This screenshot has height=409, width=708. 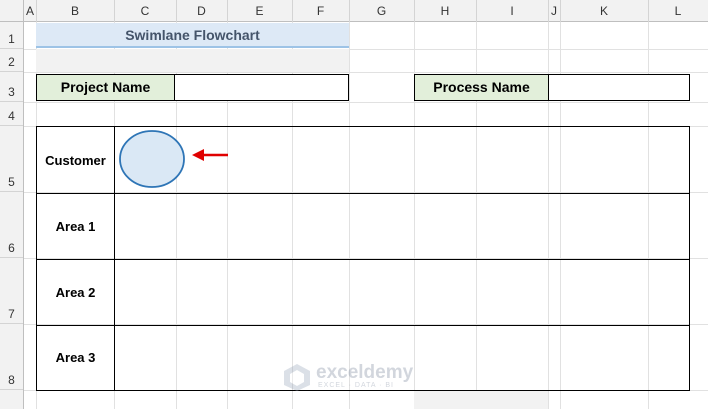 What do you see at coordinates (76, 160) in the screenshot?
I see `lane-label-customer: Customer` at bounding box center [76, 160].